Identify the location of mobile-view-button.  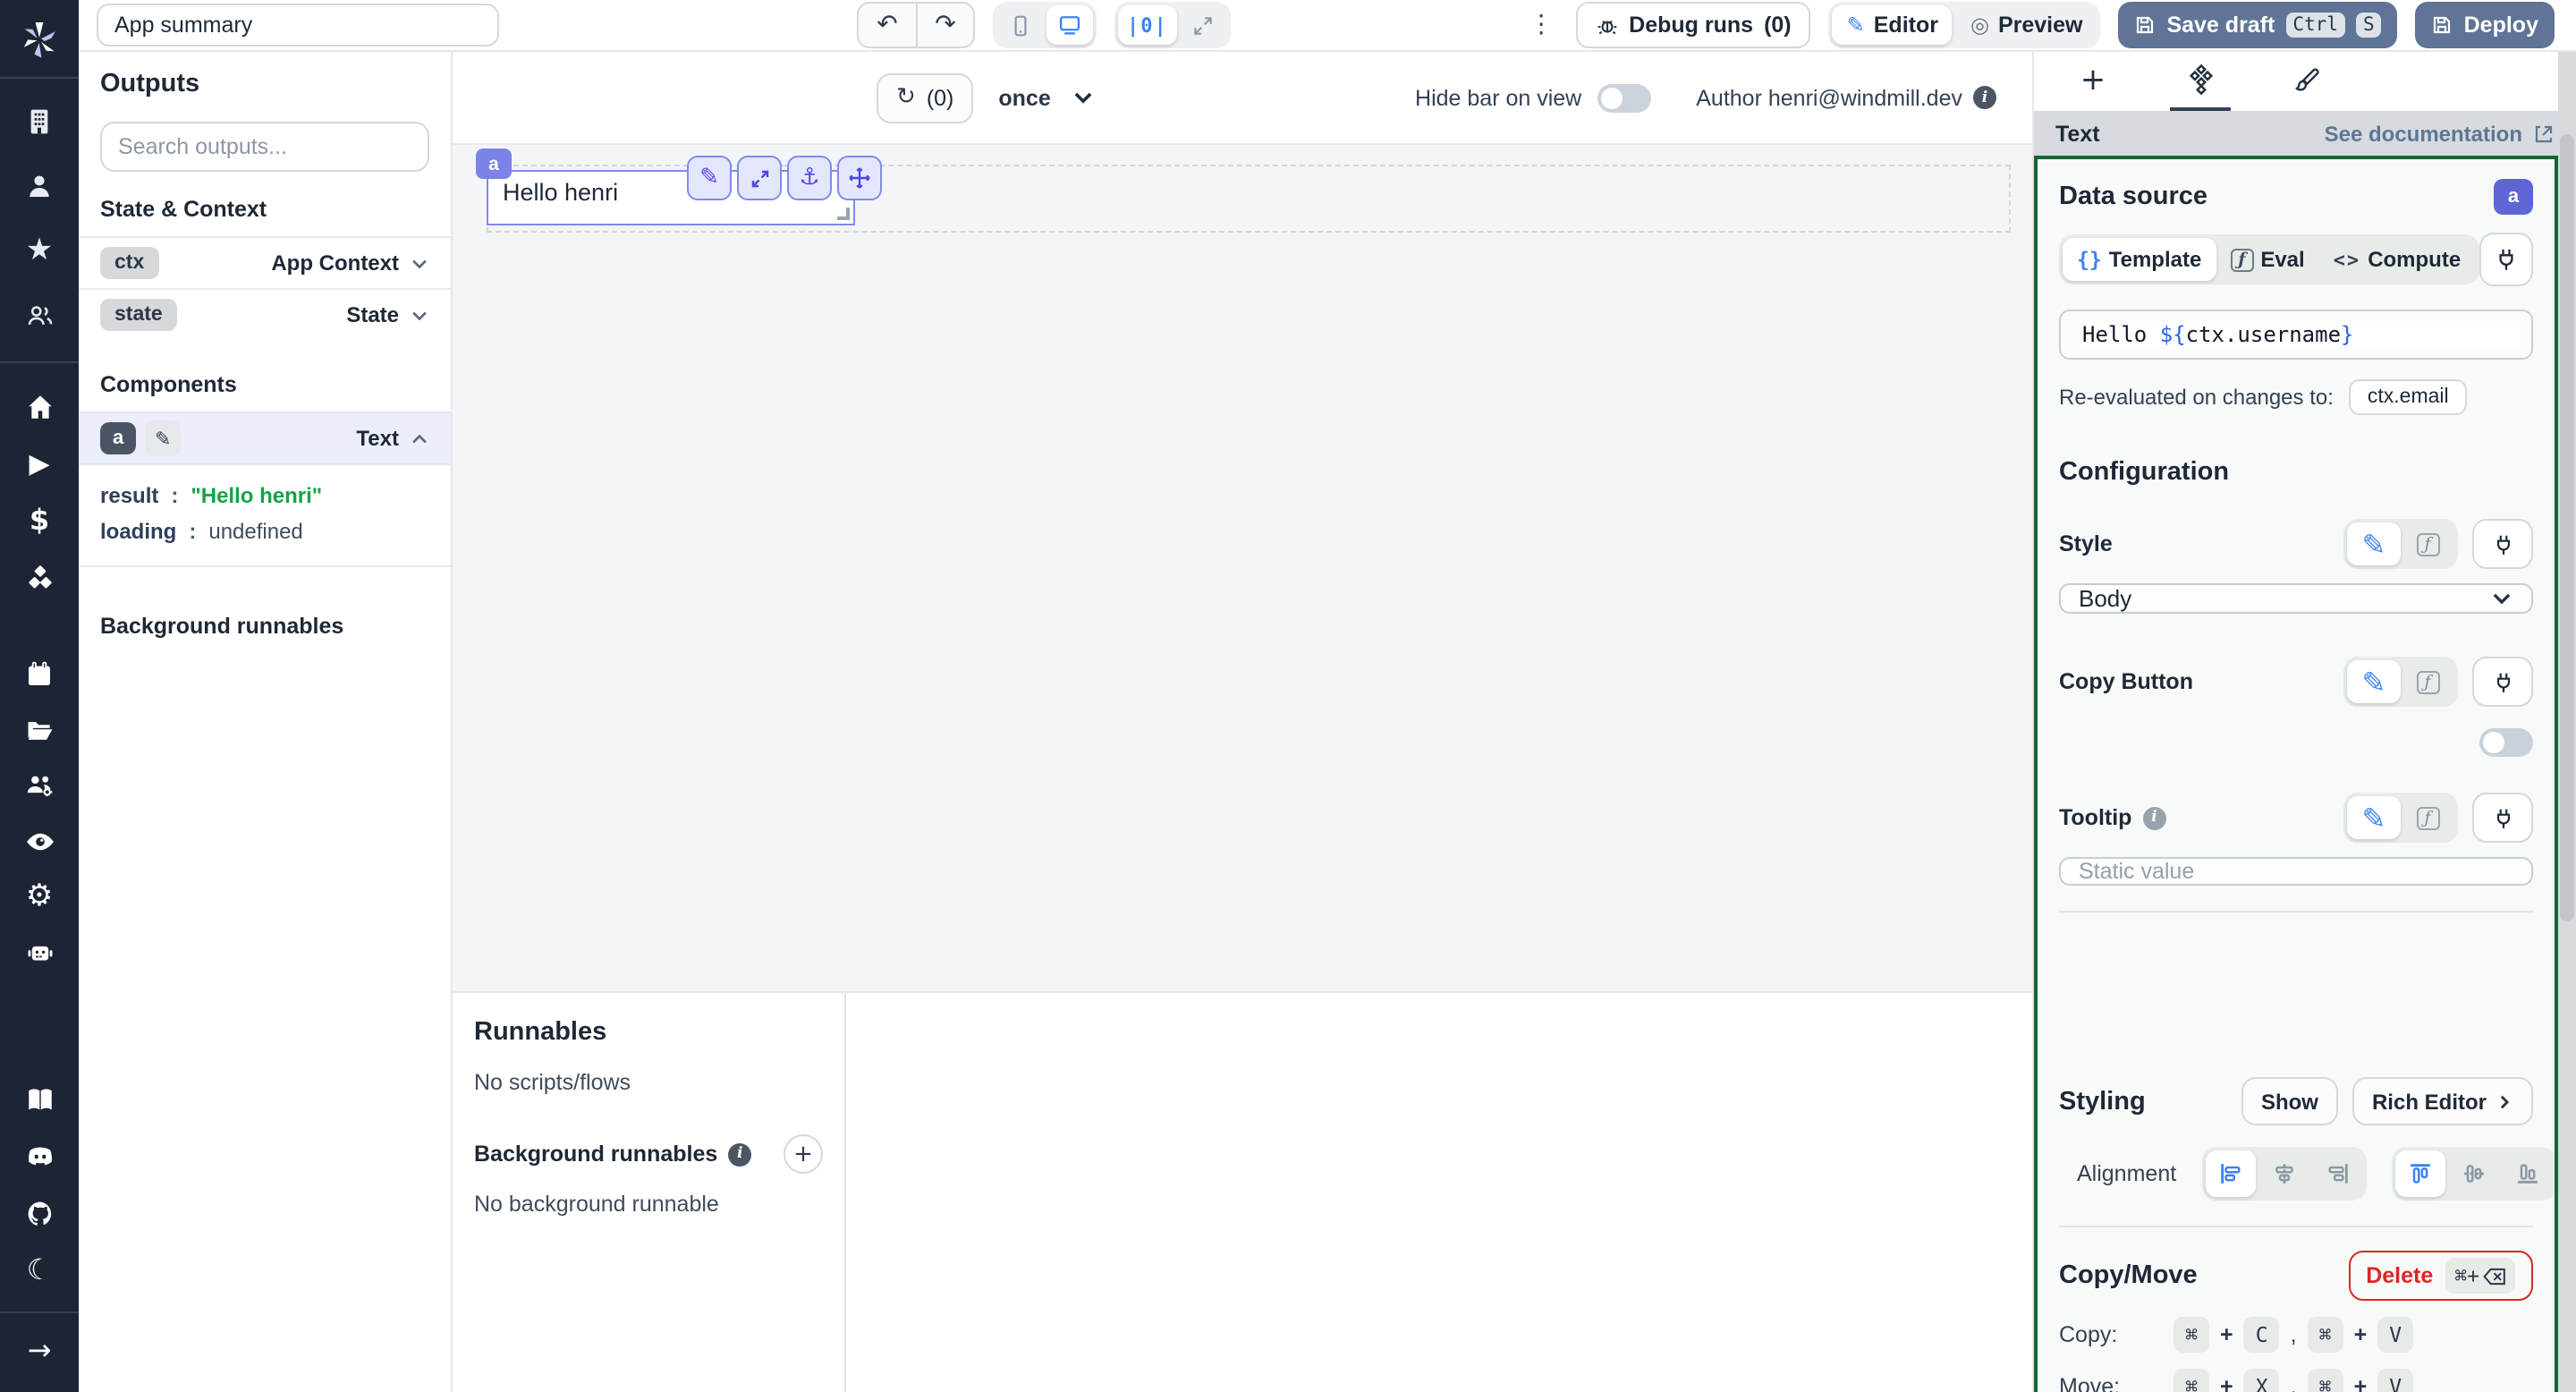
(1019, 25).